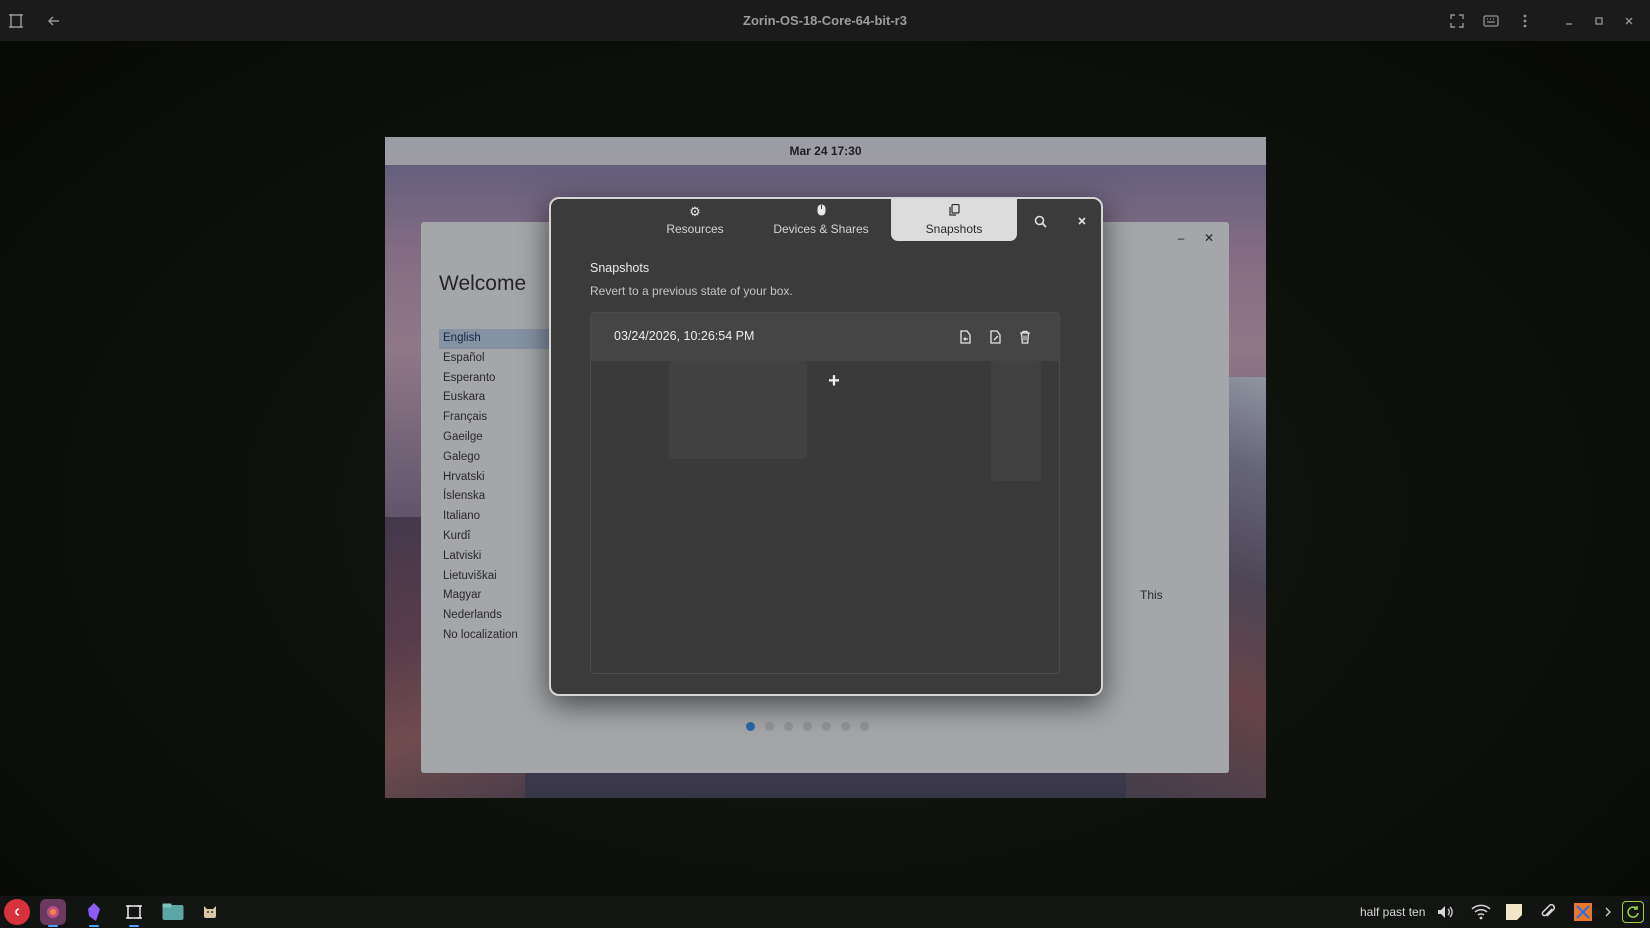 This screenshot has height=928, width=1650. Describe the element at coordinates (17, 912) in the screenshot. I see `debian-icon` at that location.